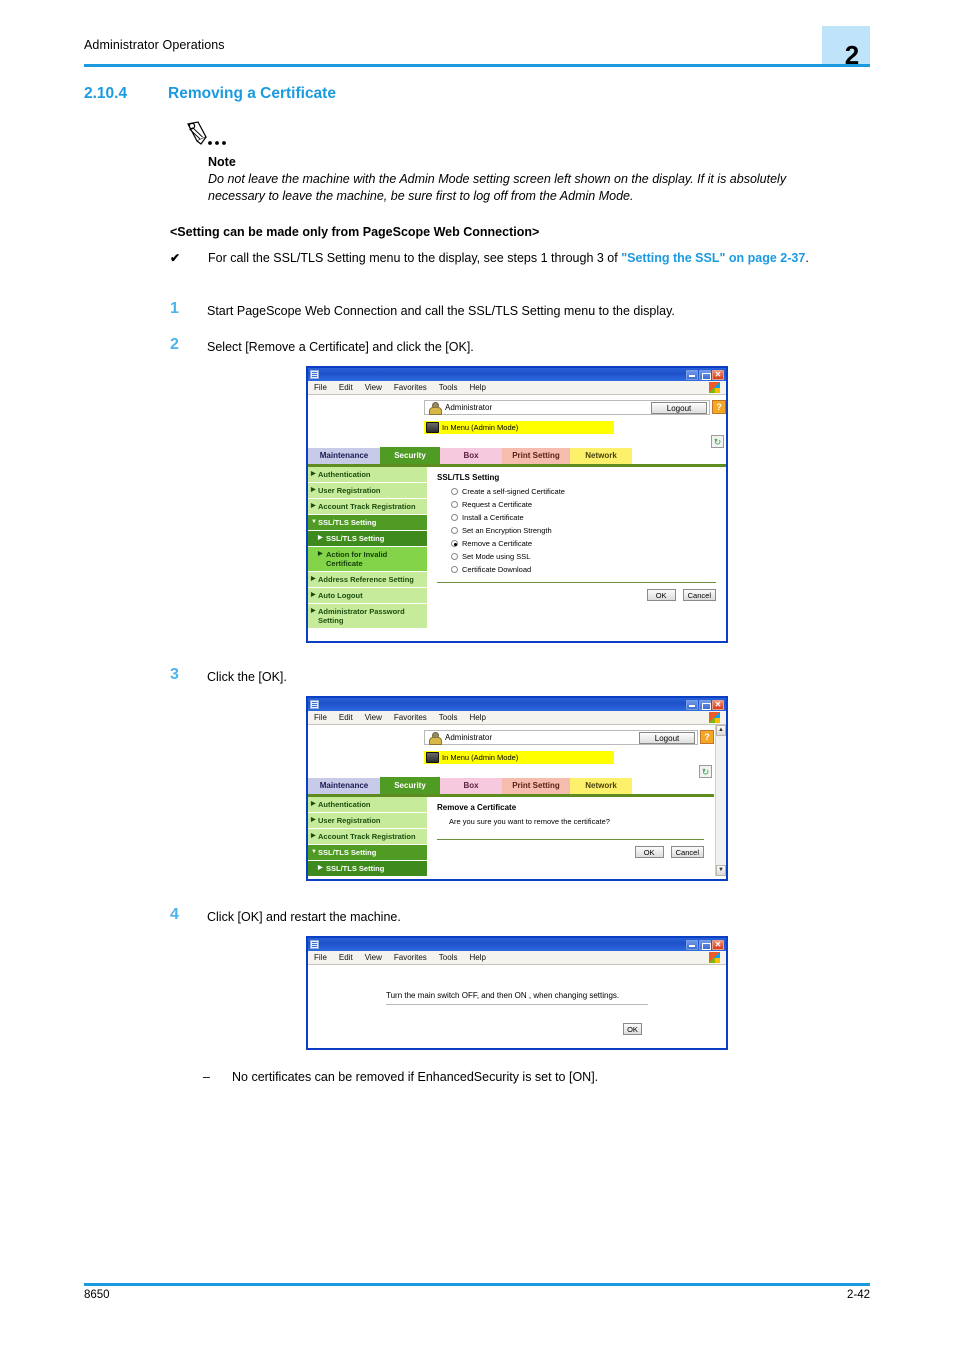  I want to click on sidebar-item-label: Administrator Password Setting, so click(361, 616).